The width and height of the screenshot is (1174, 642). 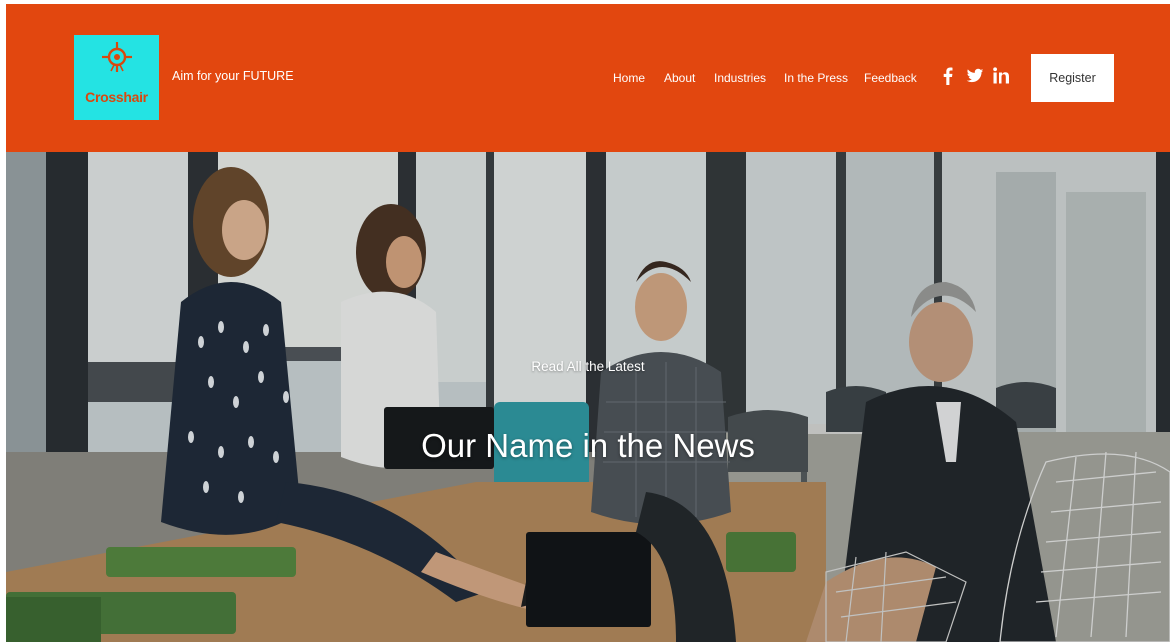 What do you see at coordinates (890, 78) in the screenshot?
I see `nav-feedback: Feedback` at bounding box center [890, 78].